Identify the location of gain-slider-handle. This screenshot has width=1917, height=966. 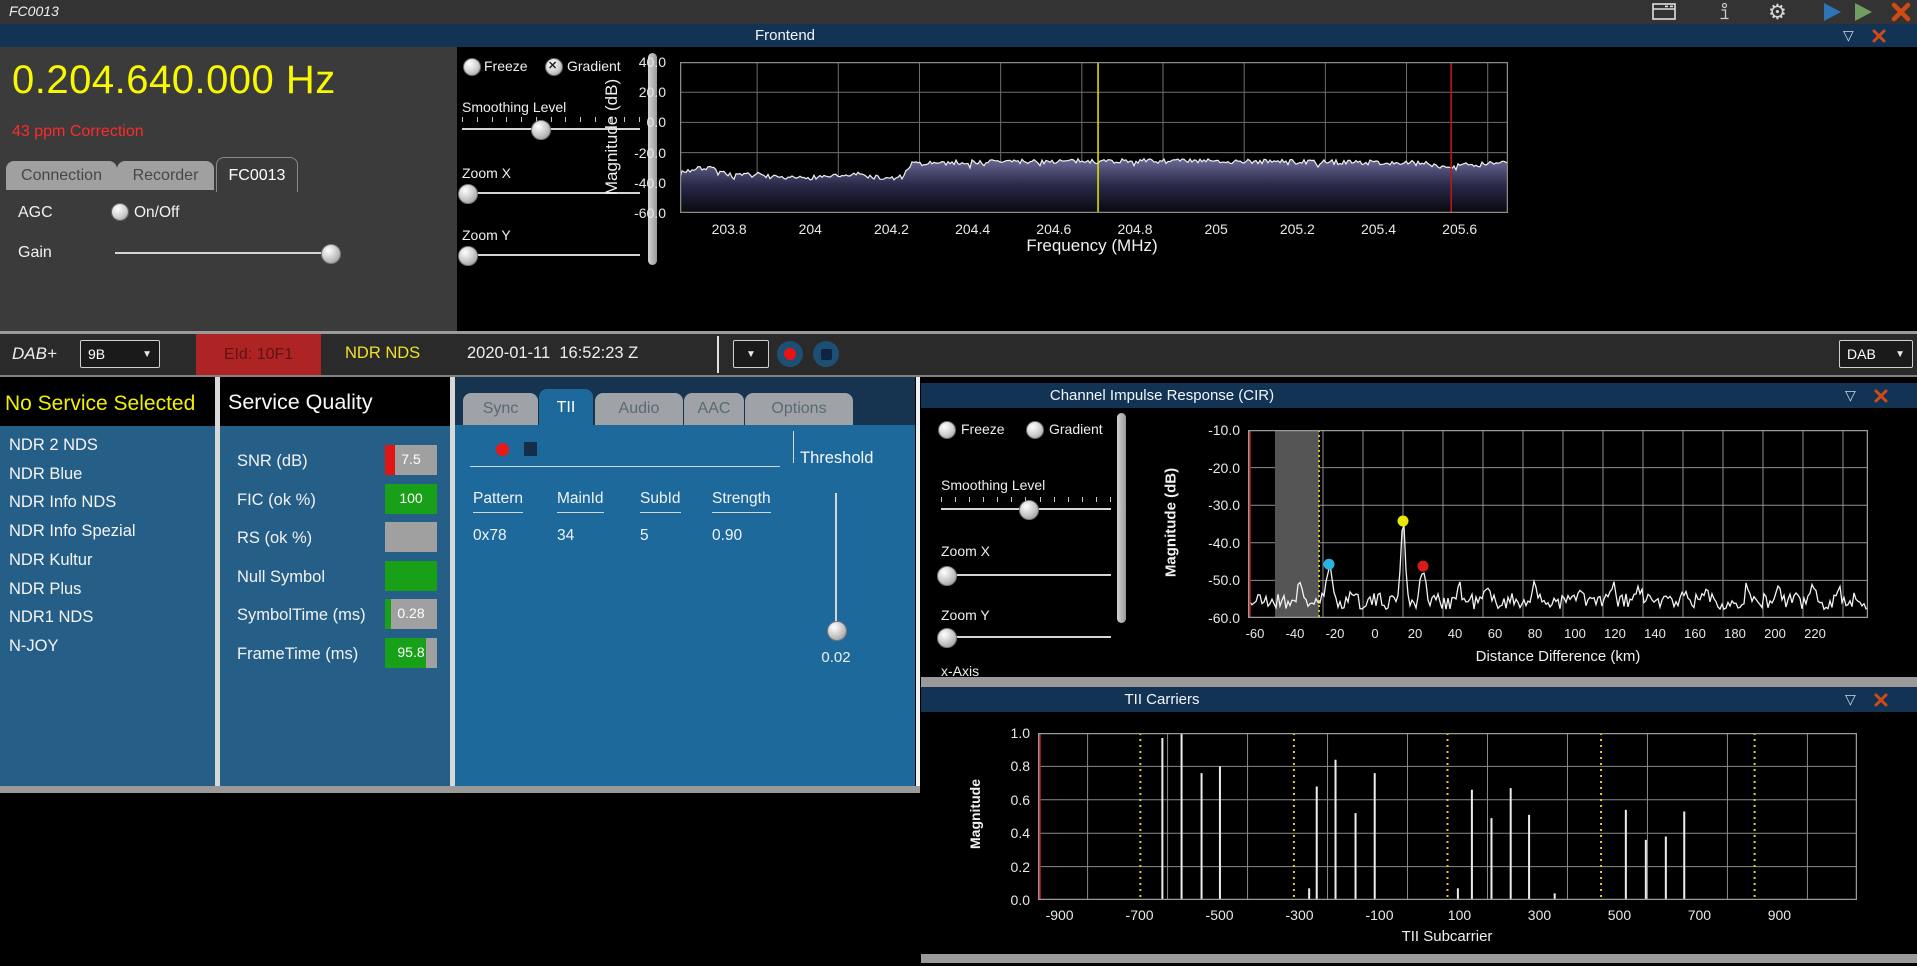
(331, 254).